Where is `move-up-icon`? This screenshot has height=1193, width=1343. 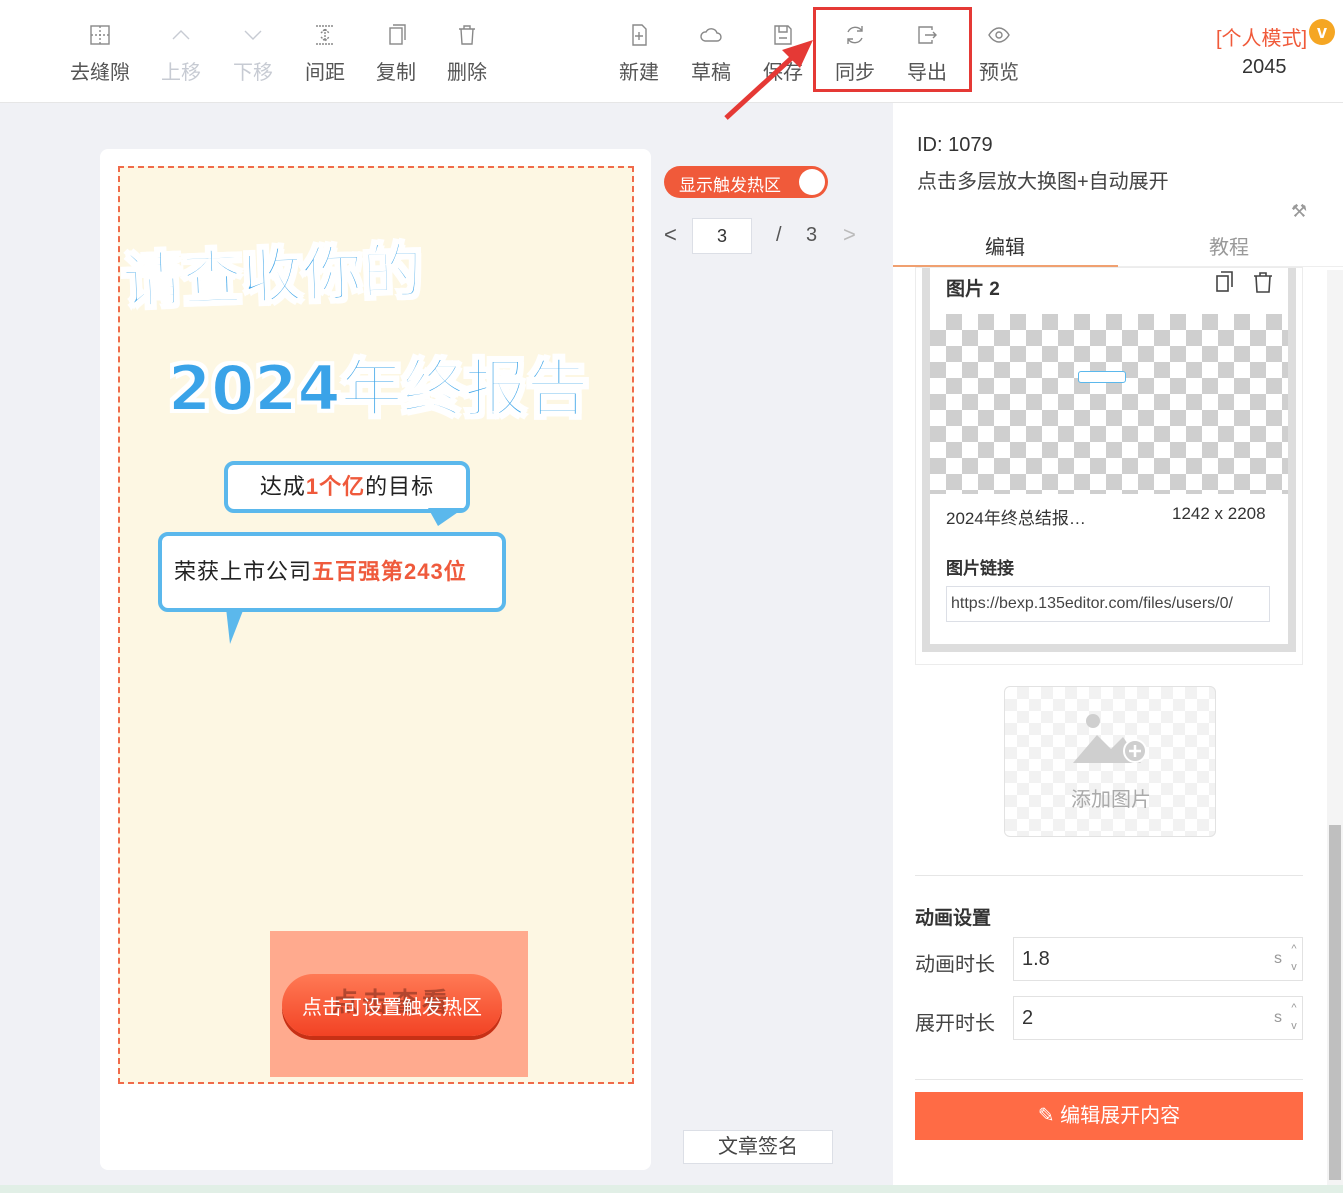 move-up-icon is located at coordinates (181, 35).